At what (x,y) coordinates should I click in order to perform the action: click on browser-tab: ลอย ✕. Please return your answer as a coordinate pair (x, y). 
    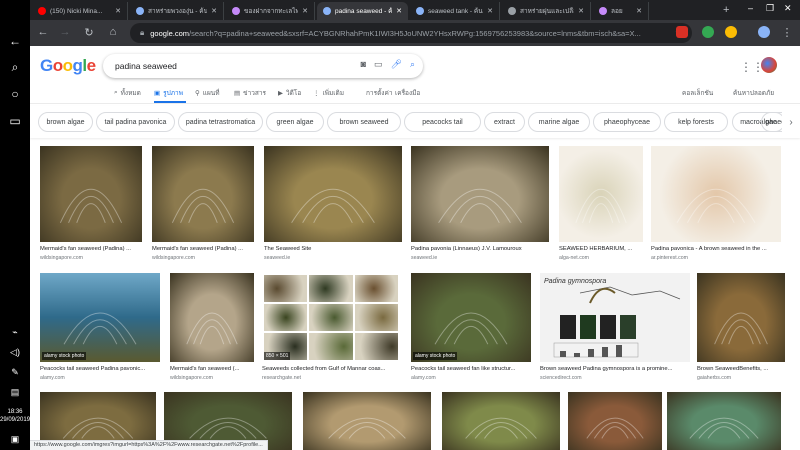
    Looking at the image, I should click on (621, 11).